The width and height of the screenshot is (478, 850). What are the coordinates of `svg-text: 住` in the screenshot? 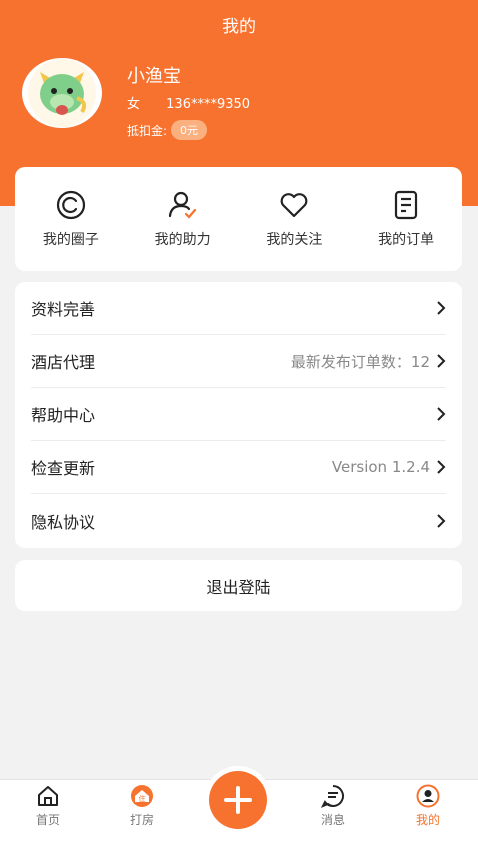 It's located at (142, 798).